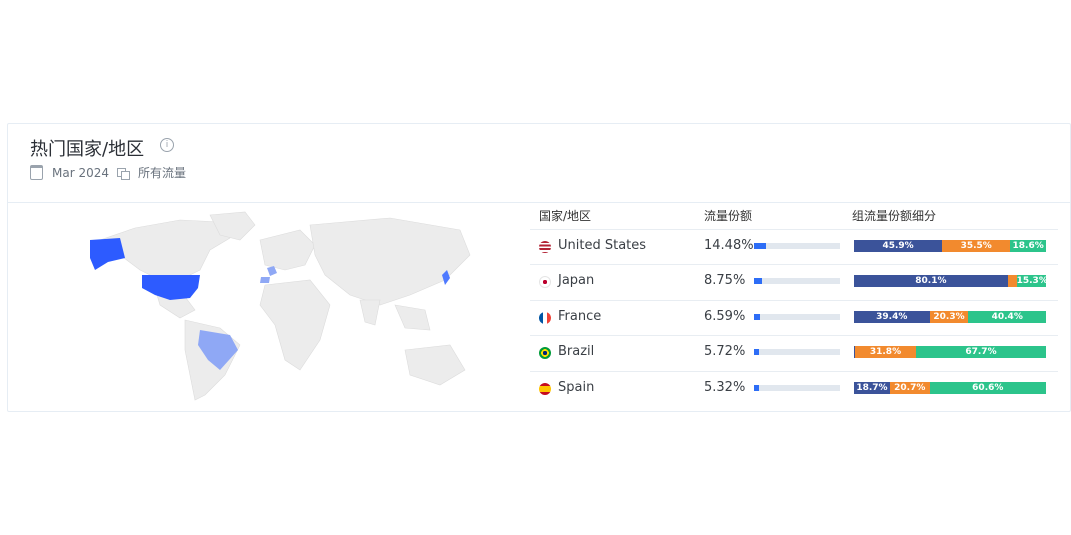 The width and height of the screenshot is (1071, 535). What do you see at coordinates (80, 173) in the screenshot?
I see `date-label: Mar 2024` at bounding box center [80, 173].